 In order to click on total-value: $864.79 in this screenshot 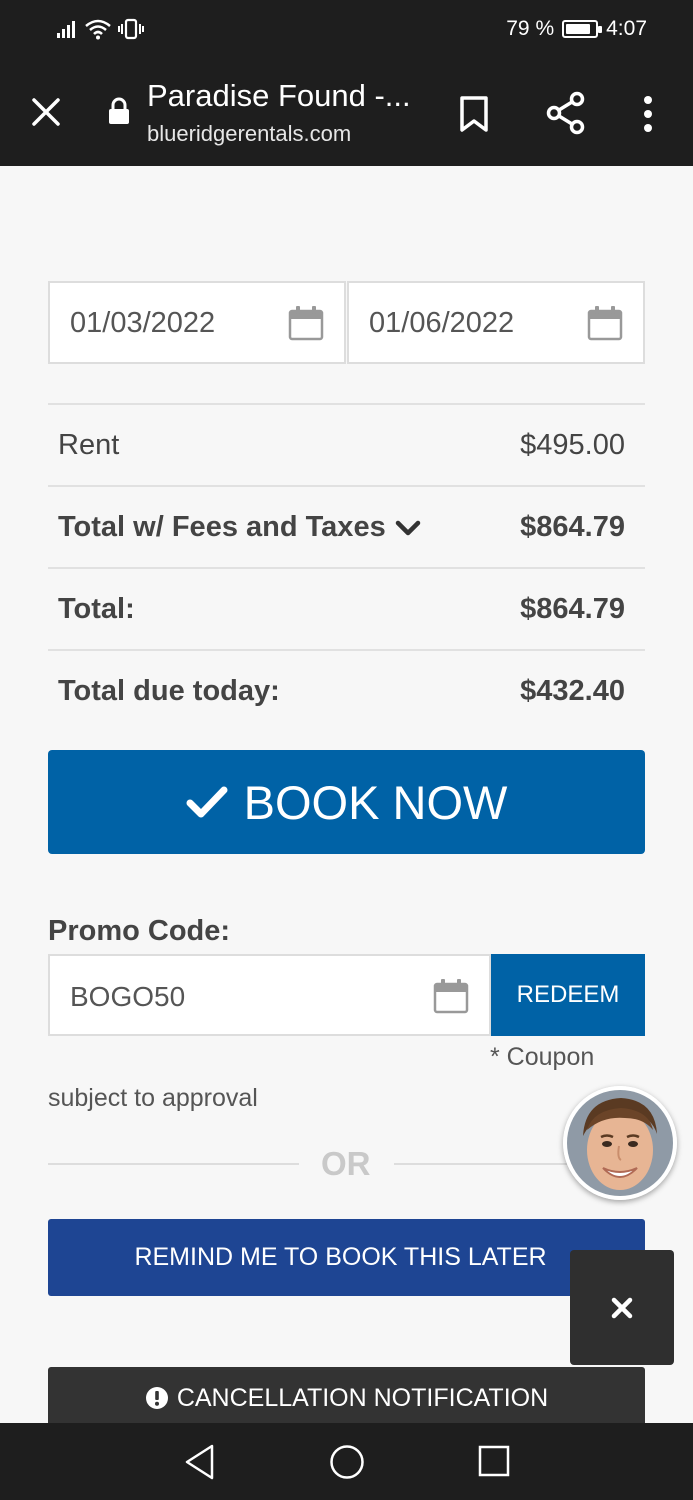, I will do `click(572, 609)`.